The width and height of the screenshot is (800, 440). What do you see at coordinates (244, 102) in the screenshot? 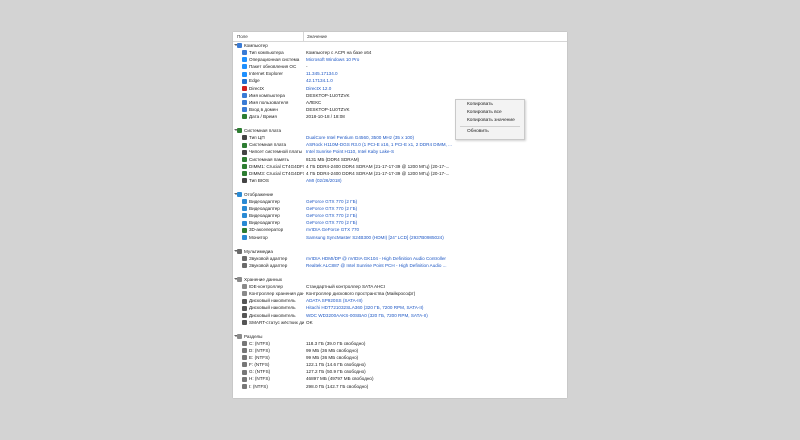
I see `user-icon` at bounding box center [244, 102].